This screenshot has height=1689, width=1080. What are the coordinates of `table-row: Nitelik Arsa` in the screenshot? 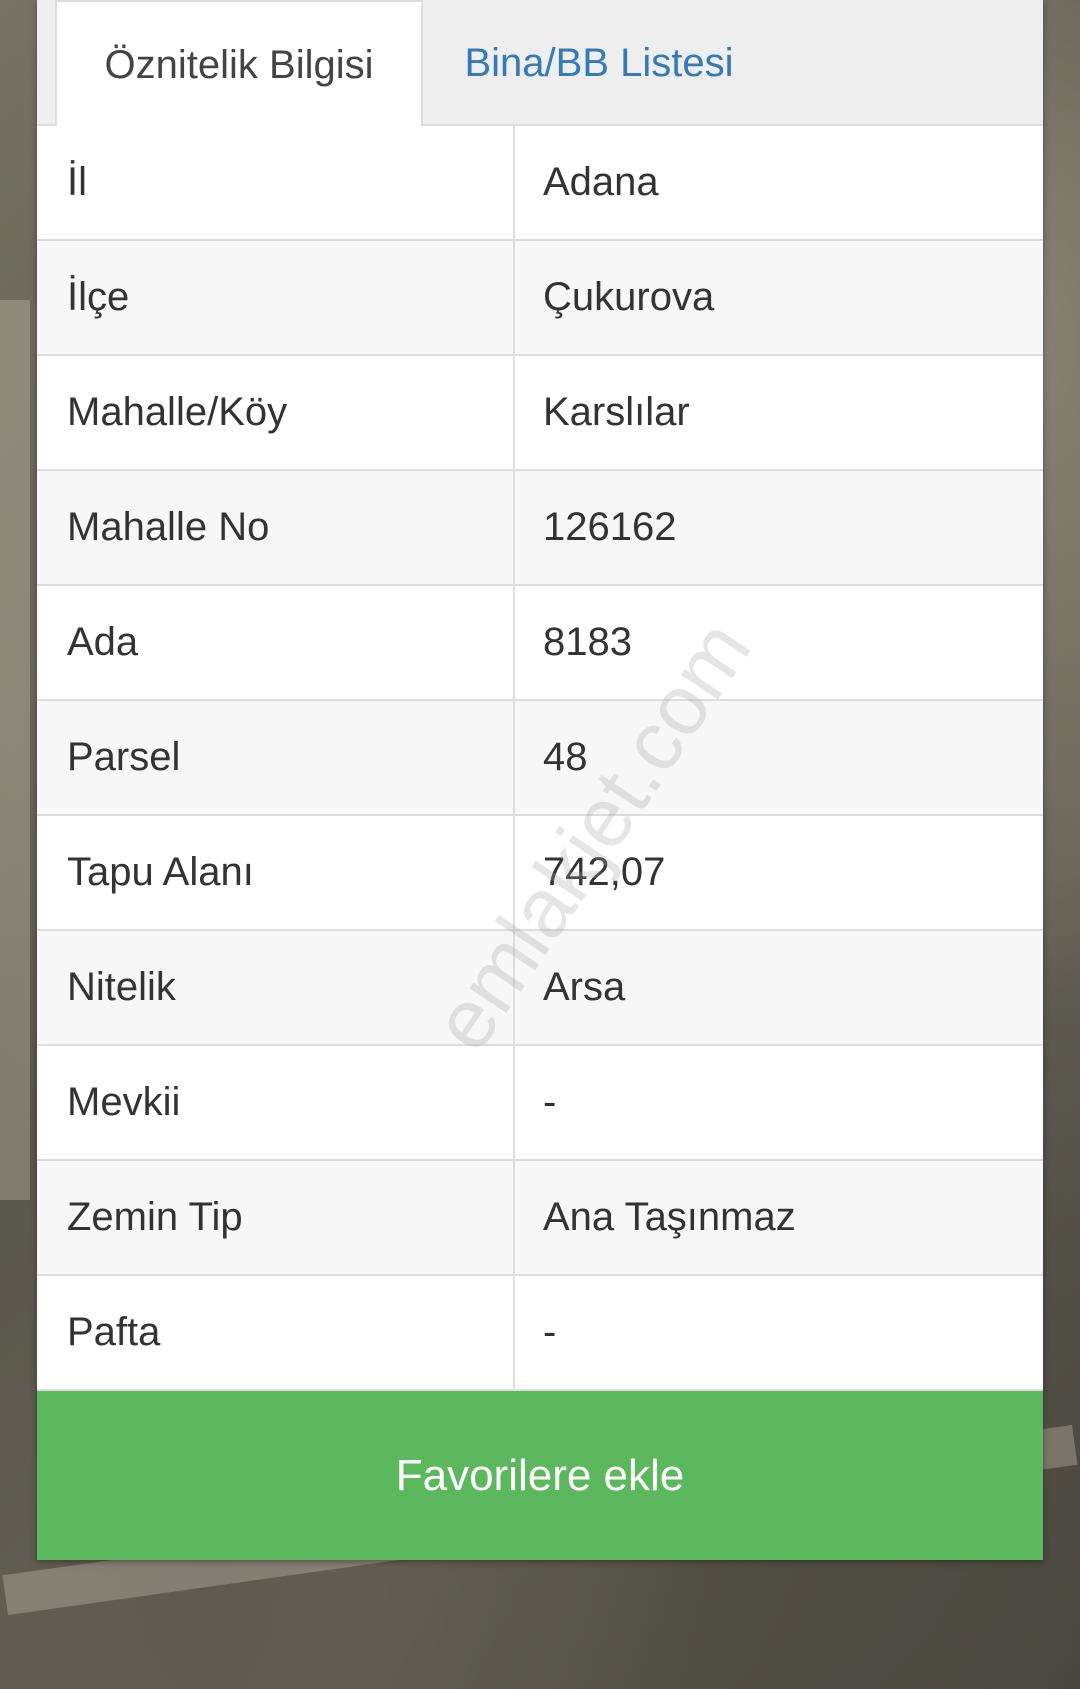 It's located at (540, 988).